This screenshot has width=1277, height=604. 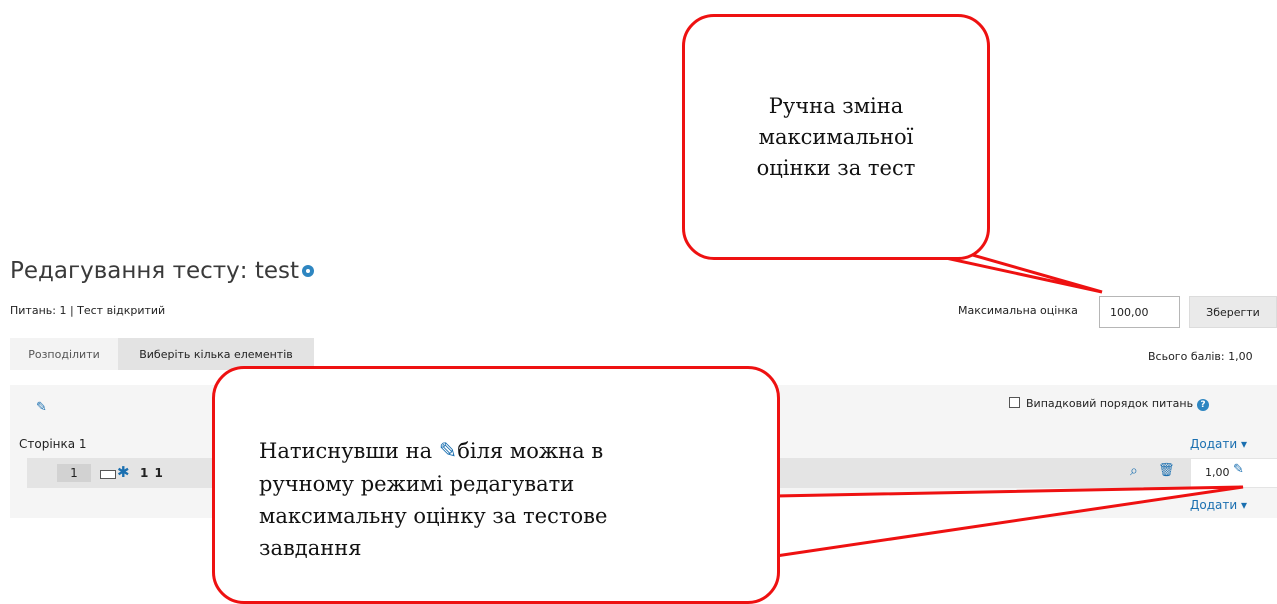 What do you see at coordinates (108, 474) in the screenshot?
I see `question-type-icon` at bounding box center [108, 474].